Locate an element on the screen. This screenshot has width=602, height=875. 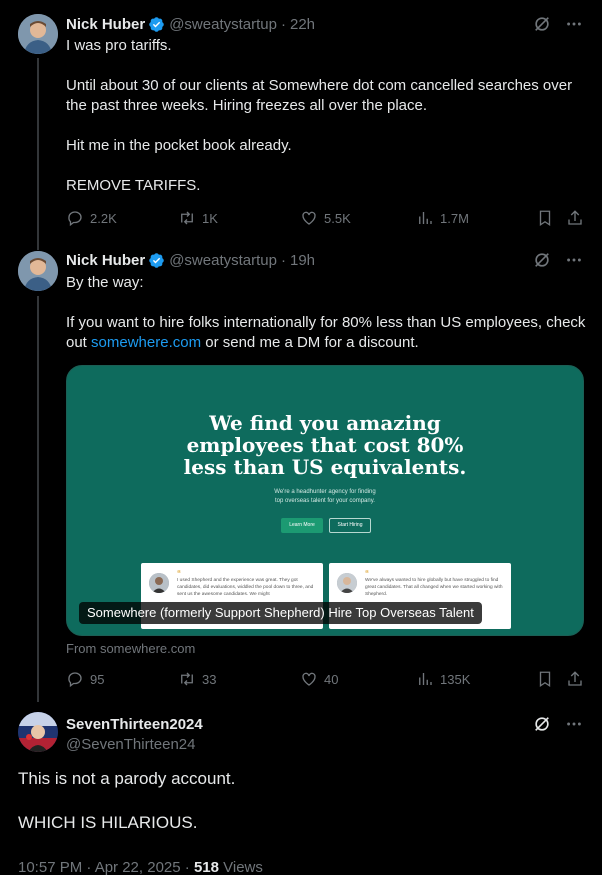
like-button: 5.5K is located at coordinates (325, 218).